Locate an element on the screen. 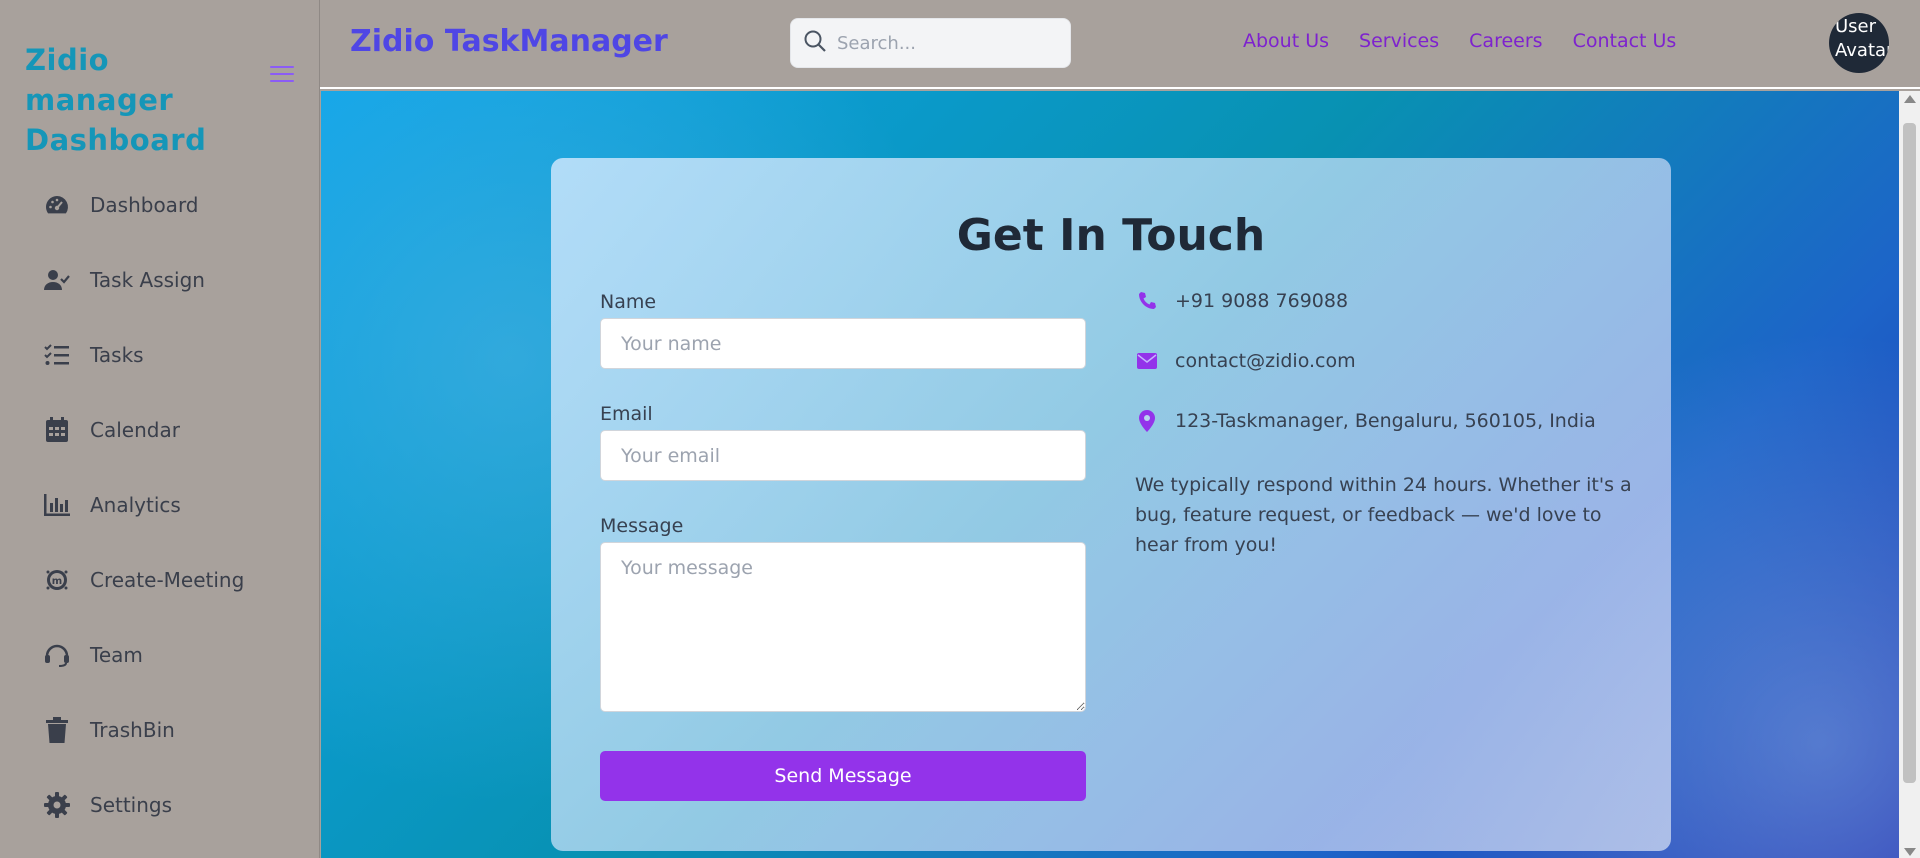  search-icon is located at coordinates (815, 43).